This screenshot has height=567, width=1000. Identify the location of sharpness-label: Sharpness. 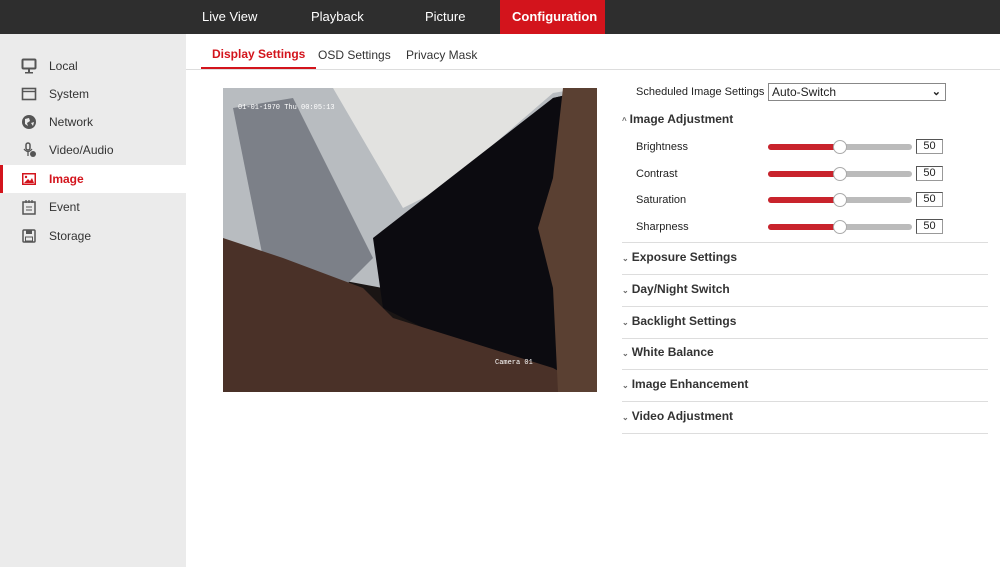
(662, 226).